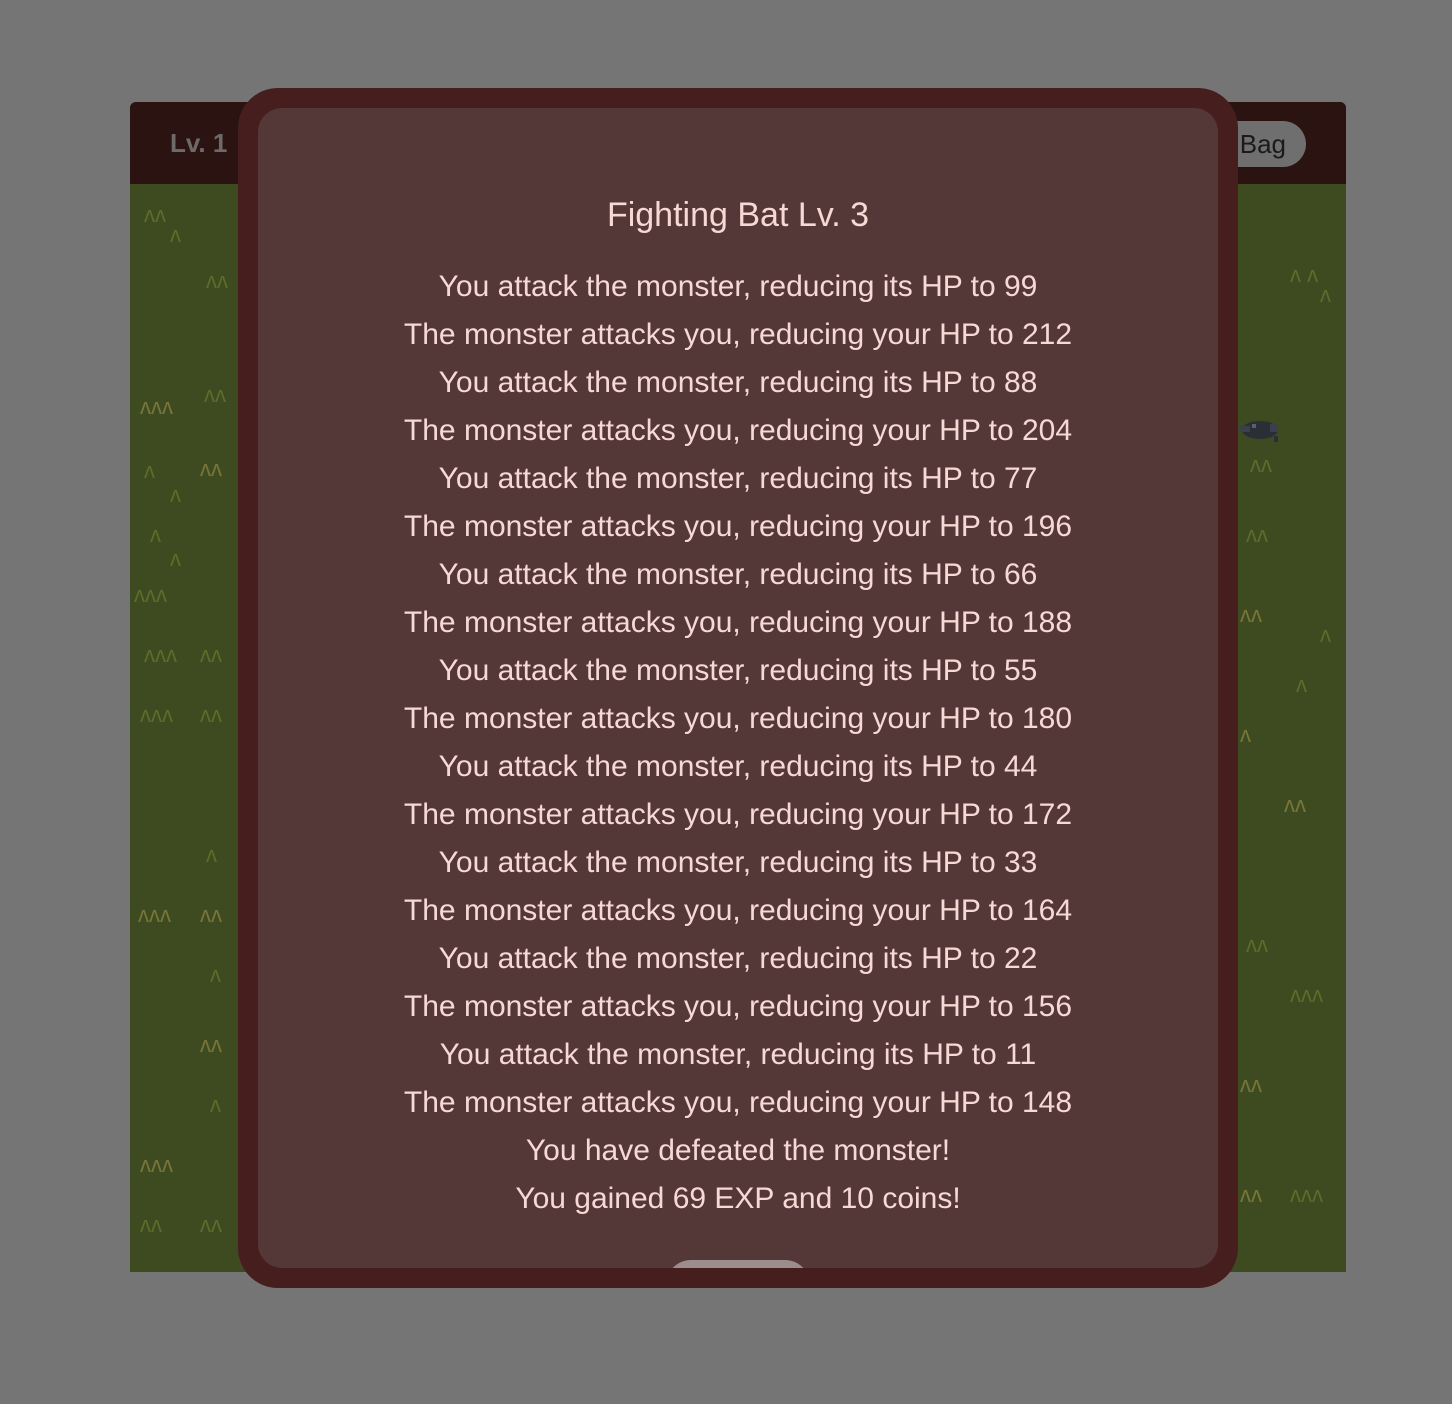 This screenshot has height=1404, width=1452. I want to click on battle-title: Fighting Bat Lv. 3, so click(738, 215).